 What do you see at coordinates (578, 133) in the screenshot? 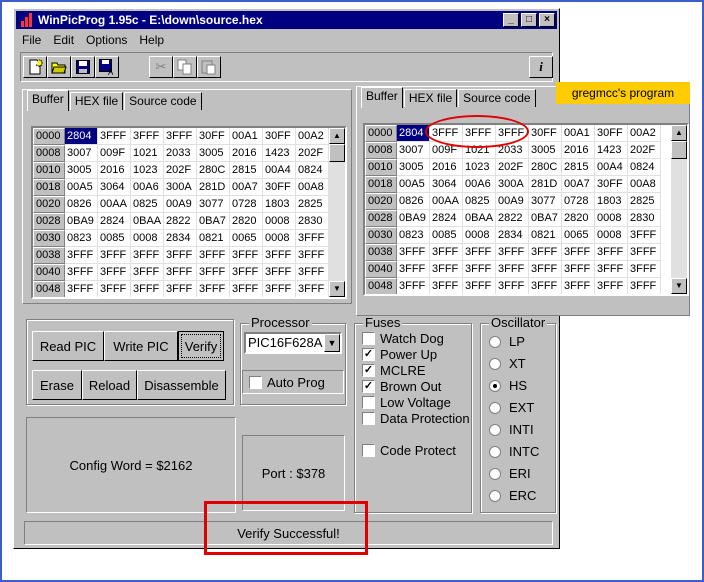
I see `hex-cell: 00A1` at bounding box center [578, 133].